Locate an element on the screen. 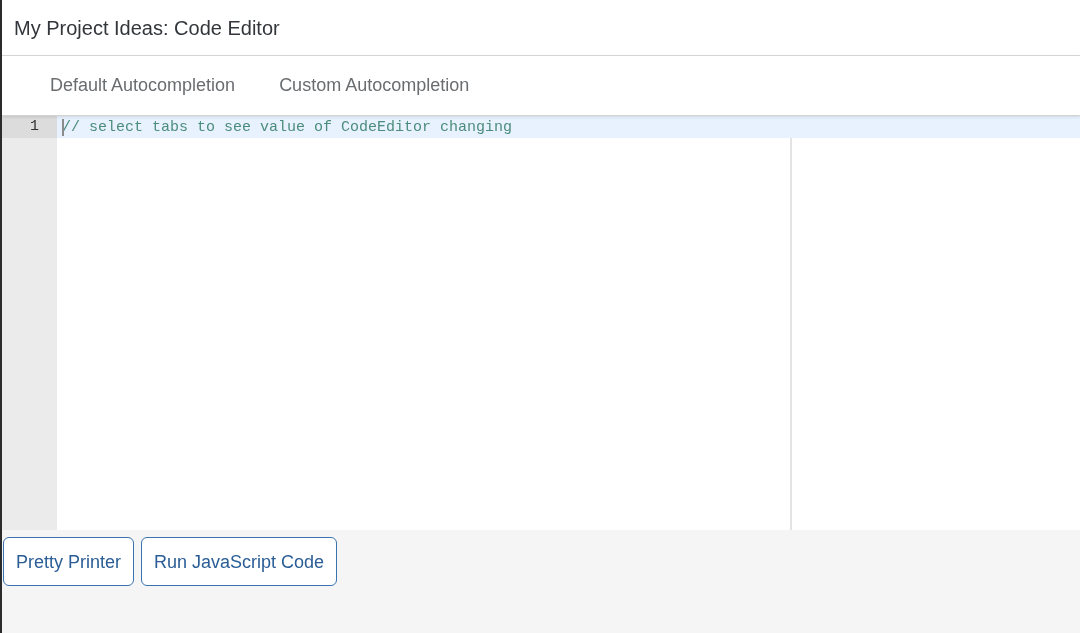  line-number: 1 is located at coordinates (29, 127).